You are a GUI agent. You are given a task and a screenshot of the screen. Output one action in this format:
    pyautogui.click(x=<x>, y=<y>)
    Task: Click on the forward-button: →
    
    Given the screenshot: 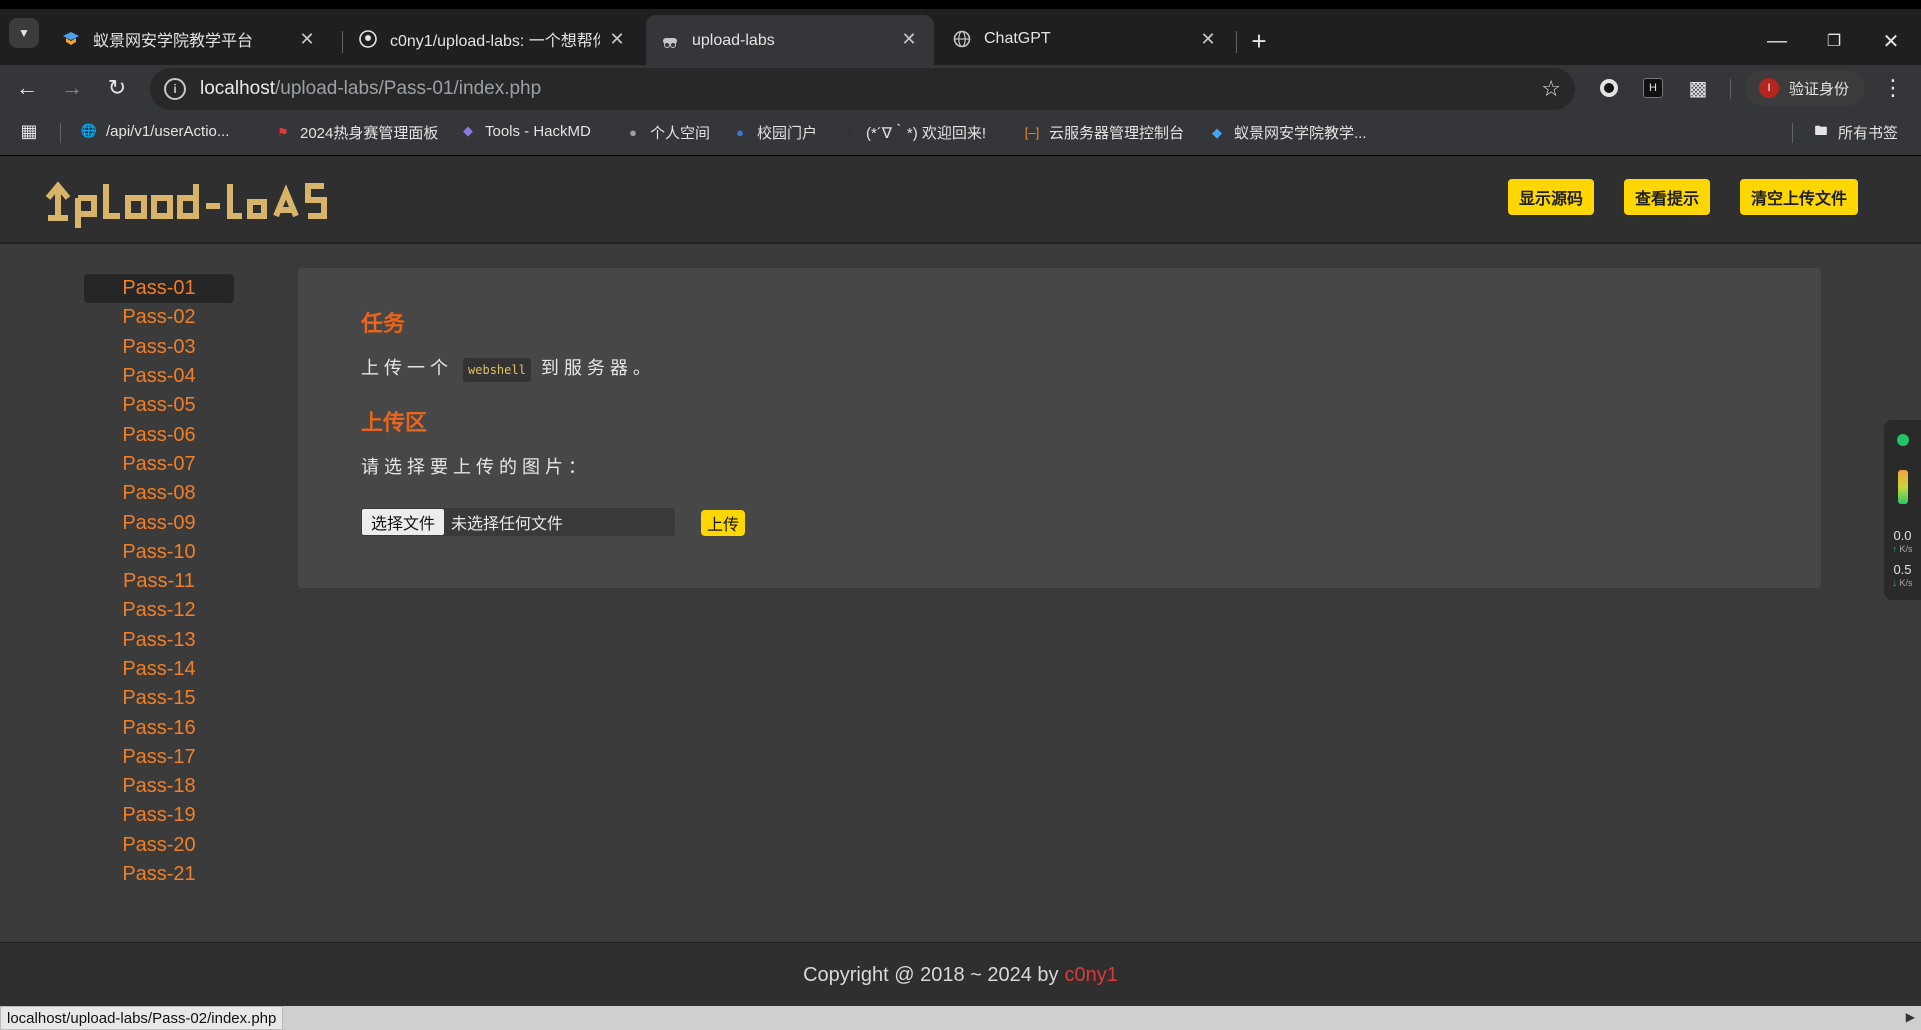 What is the action you would take?
    pyautogui.click(x=72, y=88)
    